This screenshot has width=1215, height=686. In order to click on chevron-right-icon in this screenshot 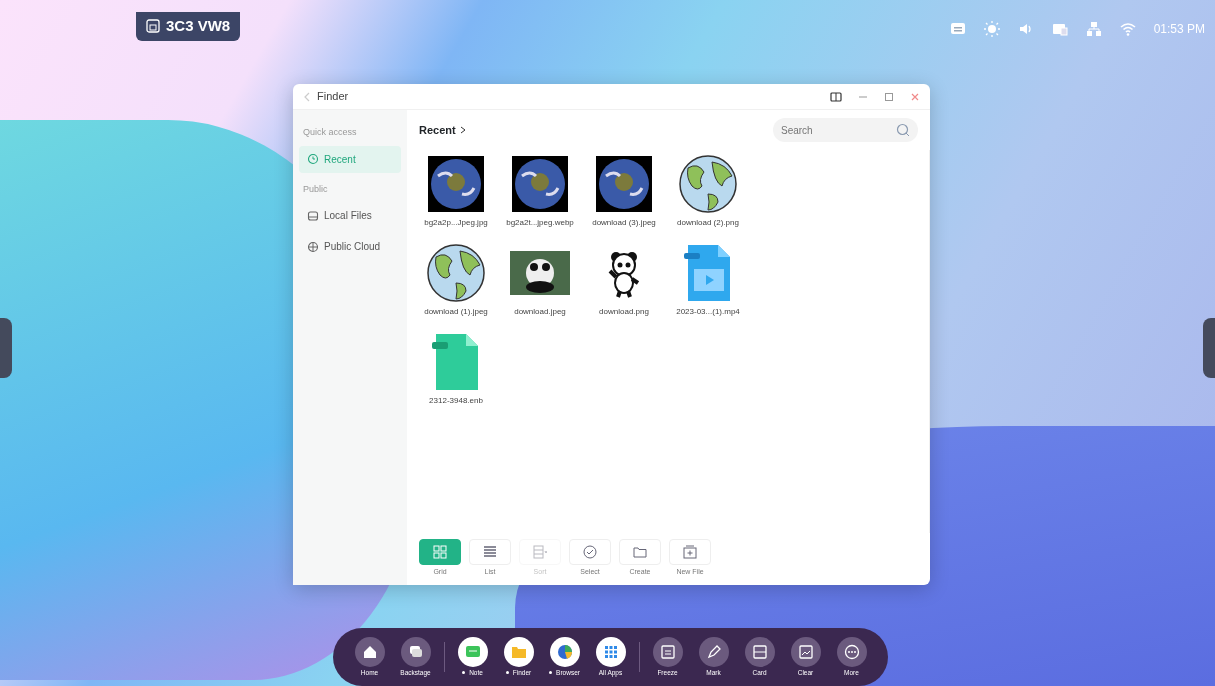, I will do `click(462, 130)`.